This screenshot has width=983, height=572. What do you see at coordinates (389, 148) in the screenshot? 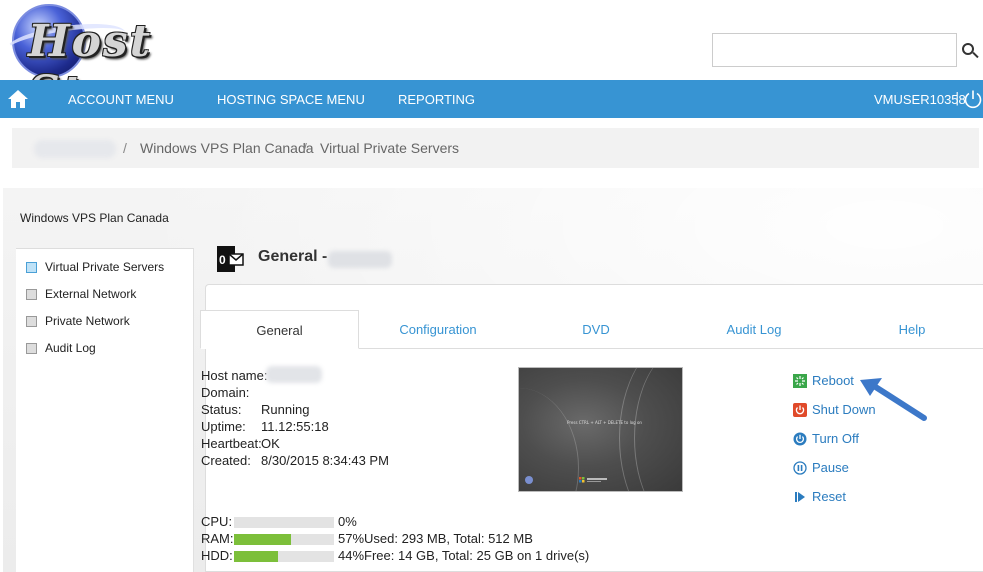
I see `breadcrumb-item-vps: Virtual Private Servers` at bounding box center [389, 148].